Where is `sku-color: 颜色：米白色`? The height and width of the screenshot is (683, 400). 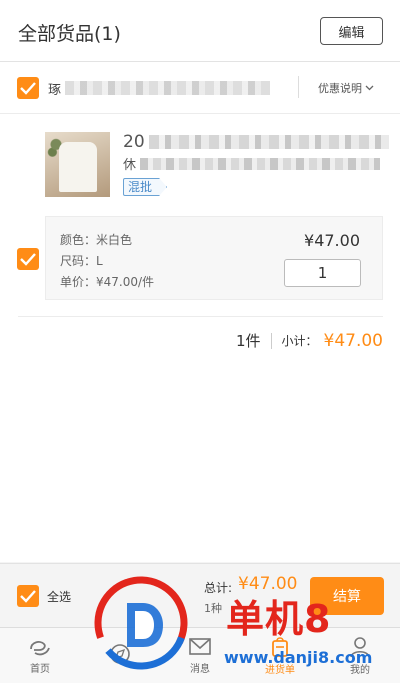
sku-color: 颜色：米白色 is located at coordinates (96, 240).